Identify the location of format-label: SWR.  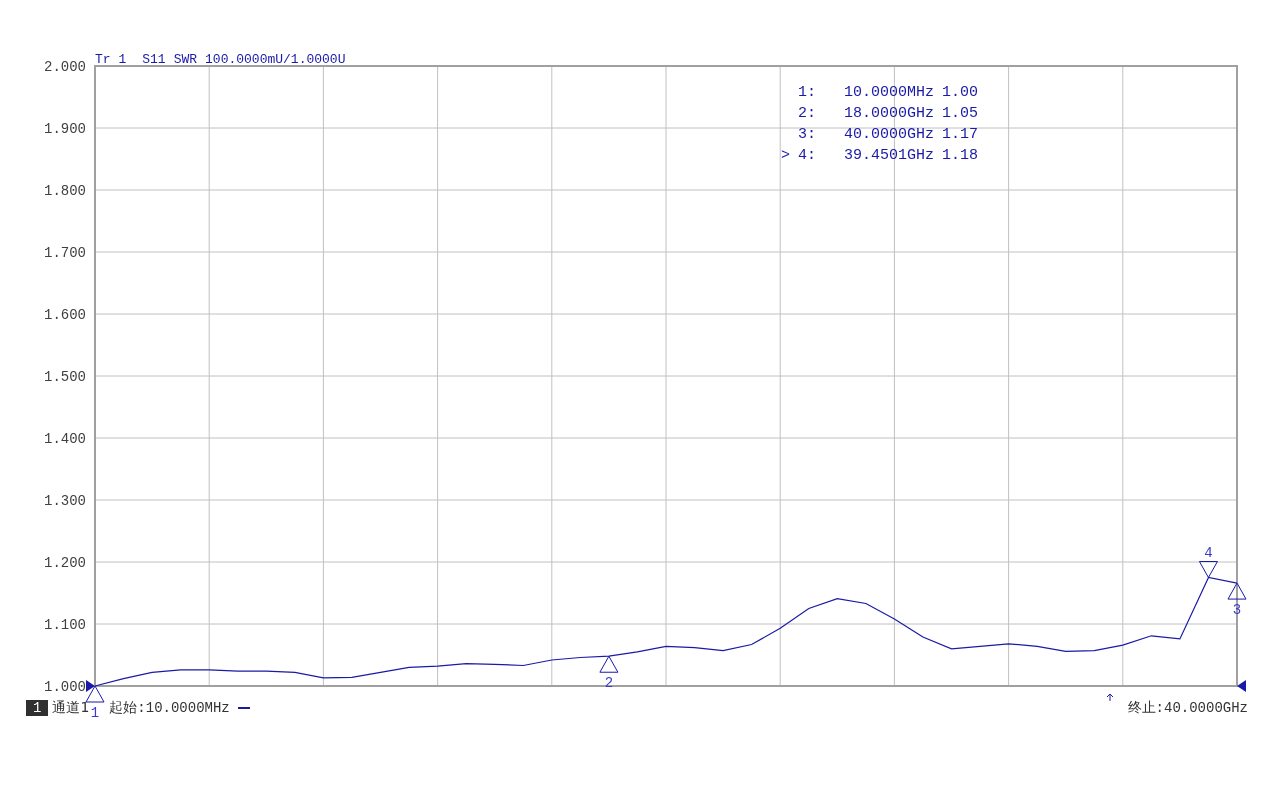
(185, 59).